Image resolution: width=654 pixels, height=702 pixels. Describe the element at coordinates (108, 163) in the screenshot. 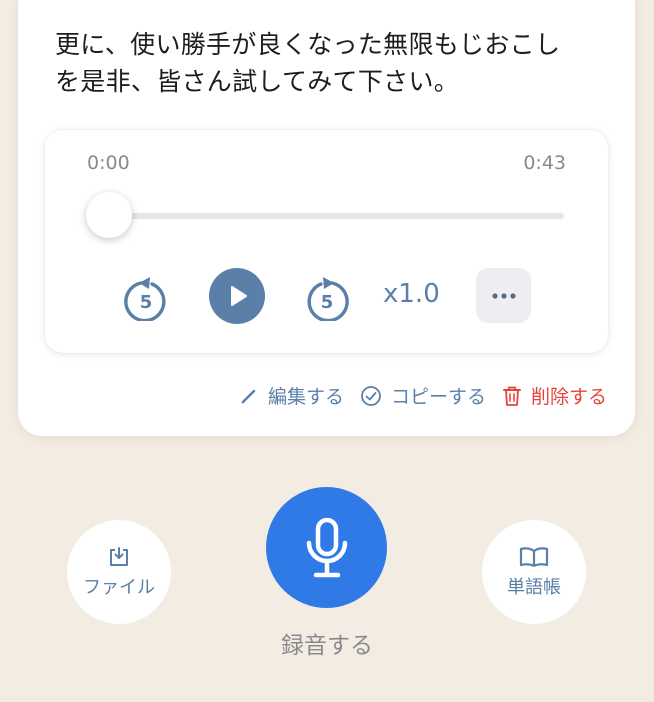

I see `current-time: 0:00` at that location.